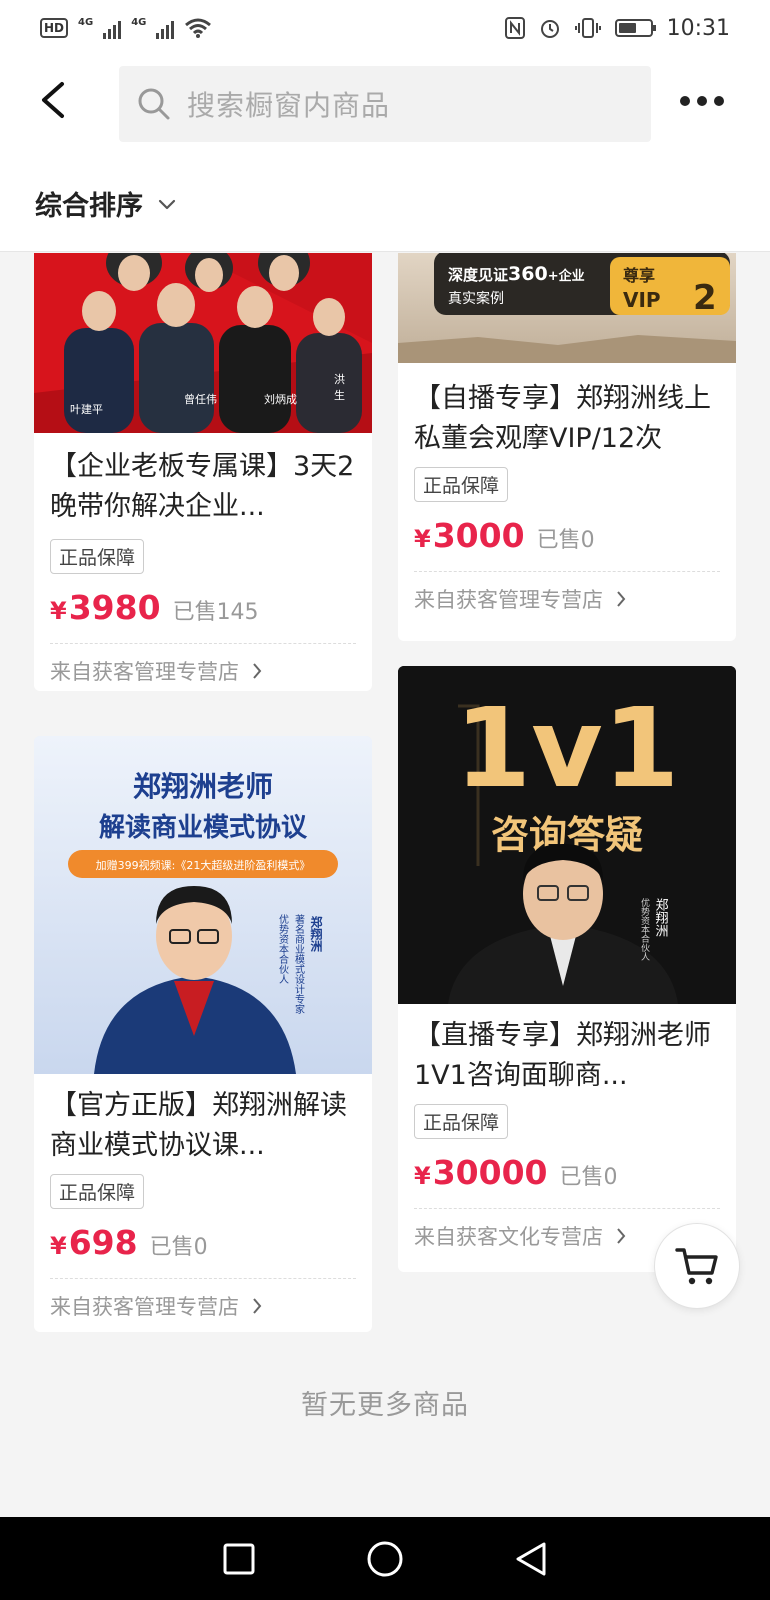 The height and width of the screenshot is (1600, 770). I want to click on svg-text: 尊享, so click(639, 275).